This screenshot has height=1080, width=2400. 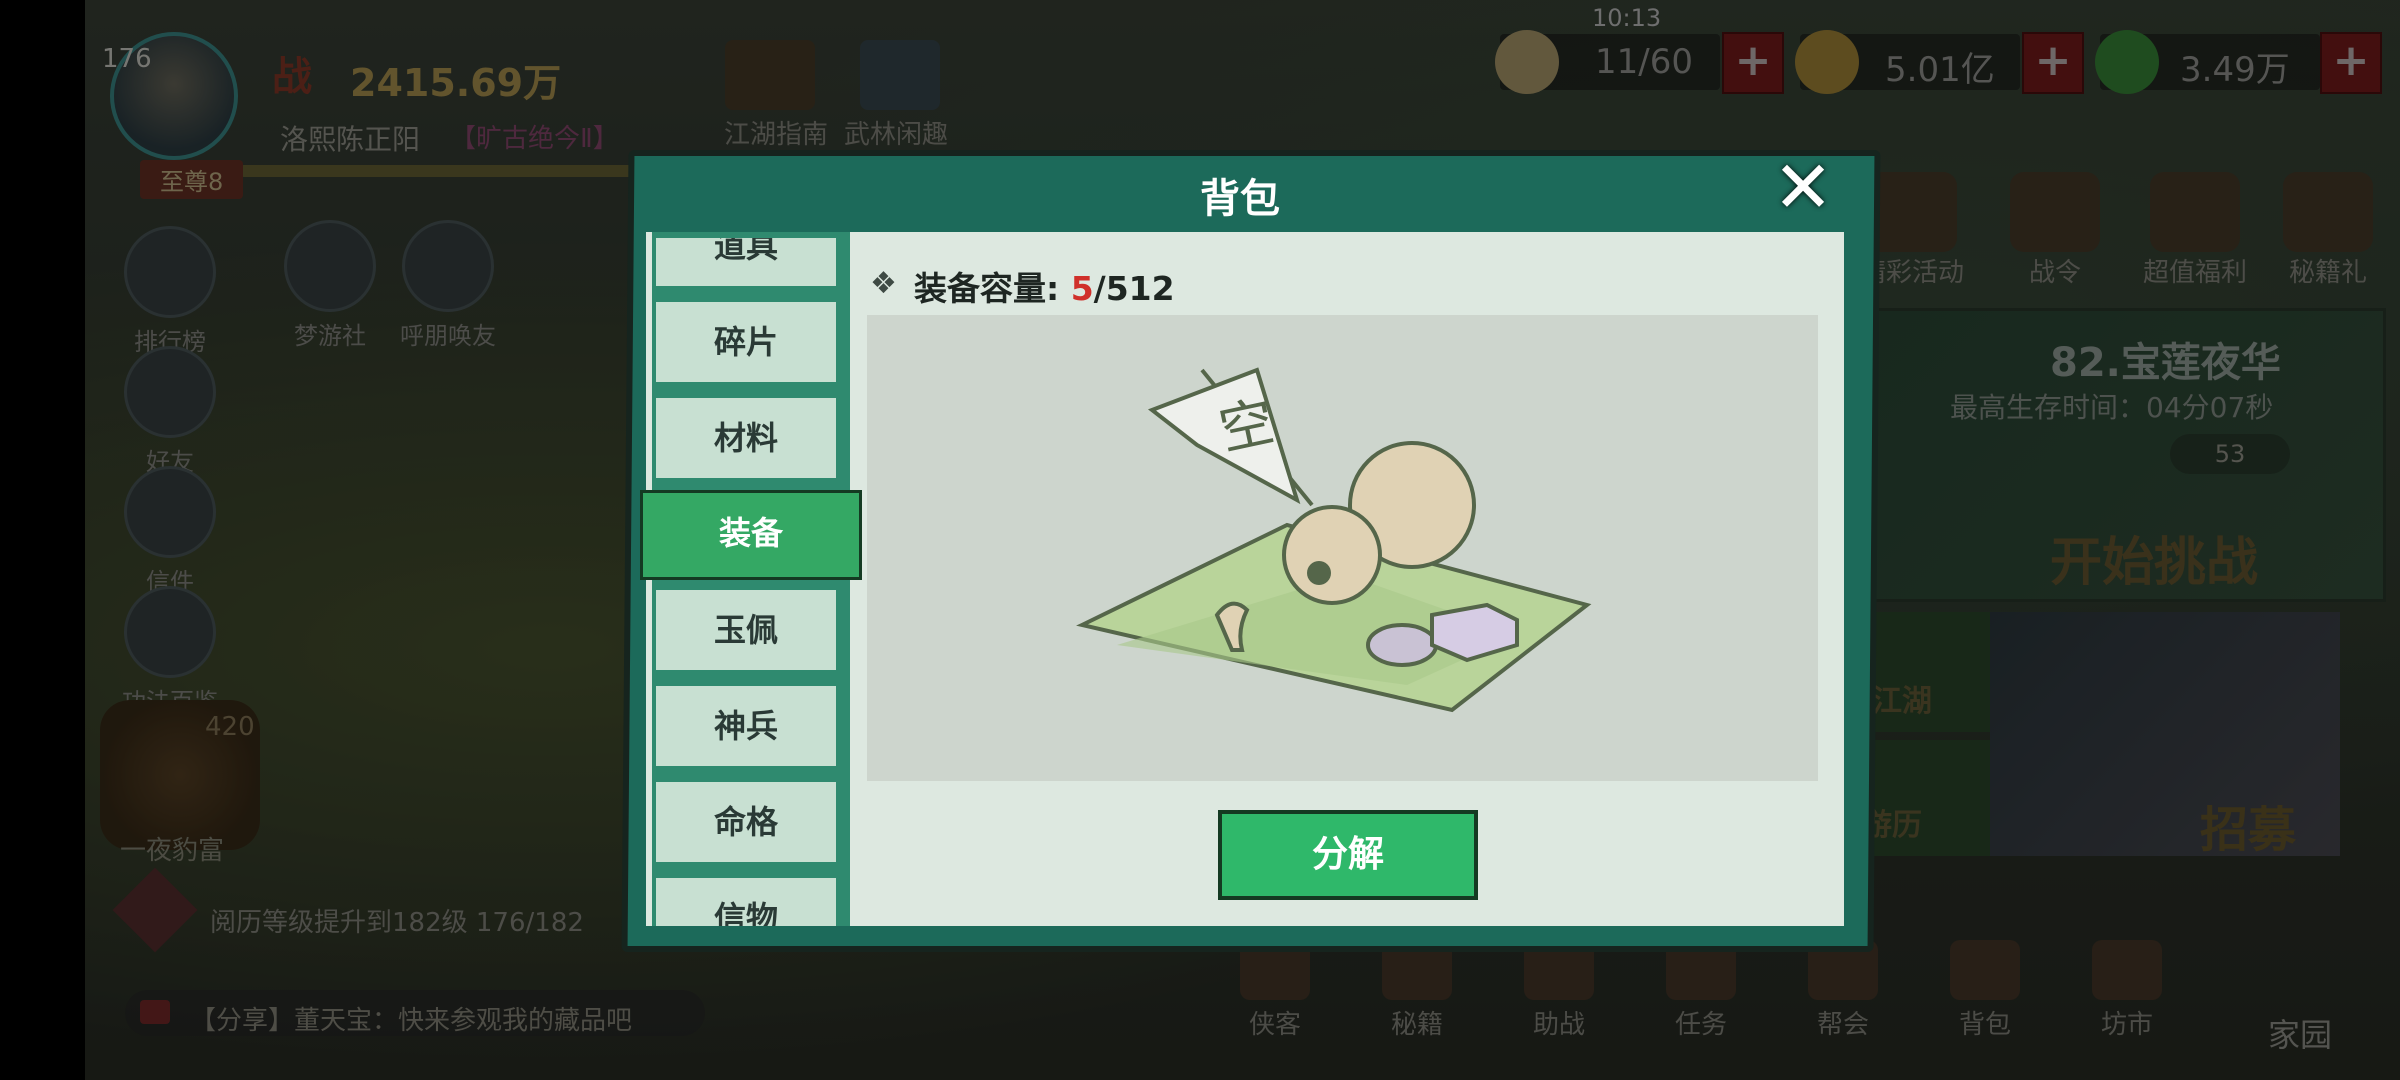 What do you see at coordinates (1348, 855) in the screenshot?
I see `decompose-button: 分解` at bounding box center [1348, 855].